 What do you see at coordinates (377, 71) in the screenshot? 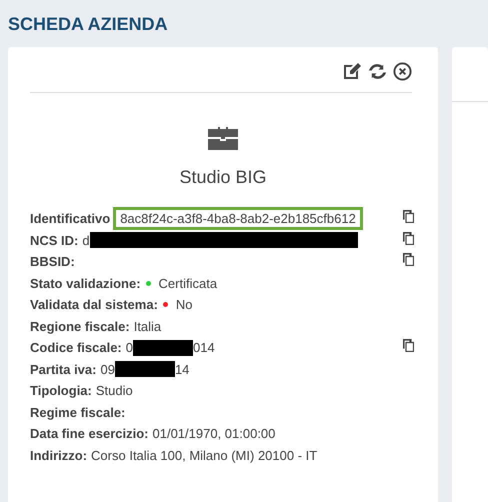
I see `refresh-icon` at bounding box center [377, 71].